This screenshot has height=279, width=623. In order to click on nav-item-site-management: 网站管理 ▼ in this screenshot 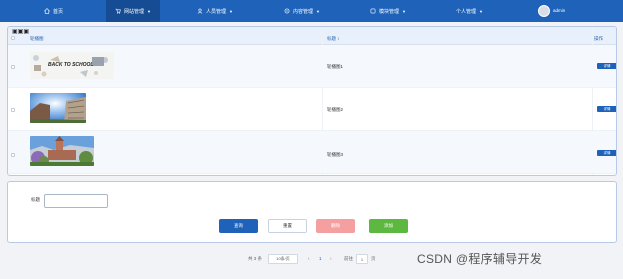, I will do `click(133, 11)`.